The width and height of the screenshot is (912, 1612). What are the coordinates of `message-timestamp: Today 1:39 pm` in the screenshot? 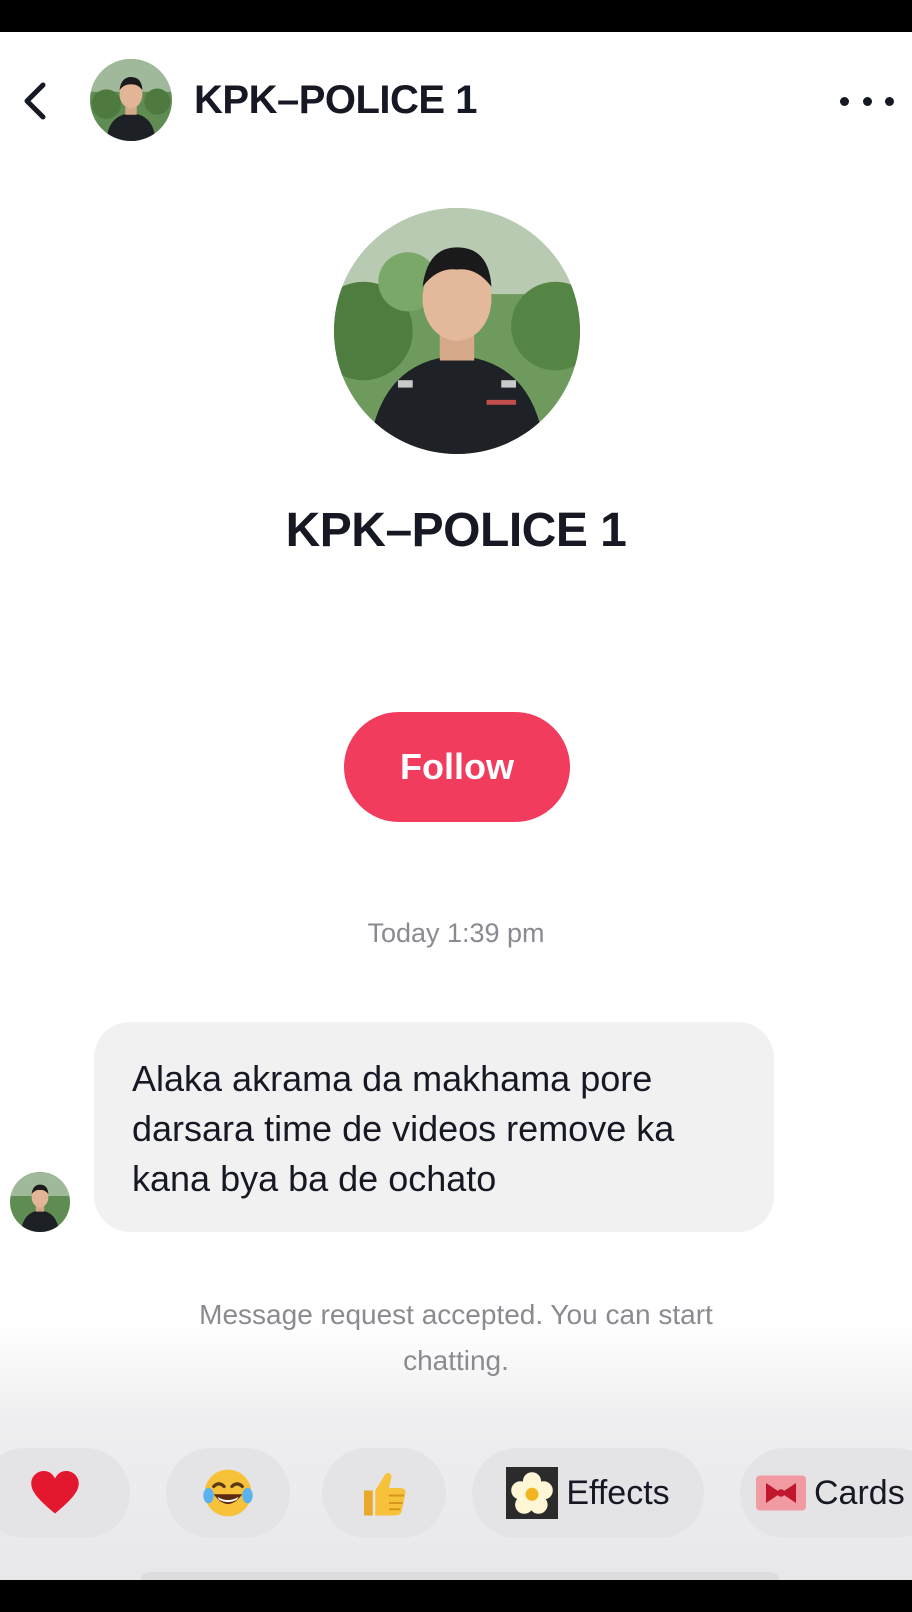 It's located at (456, 933).